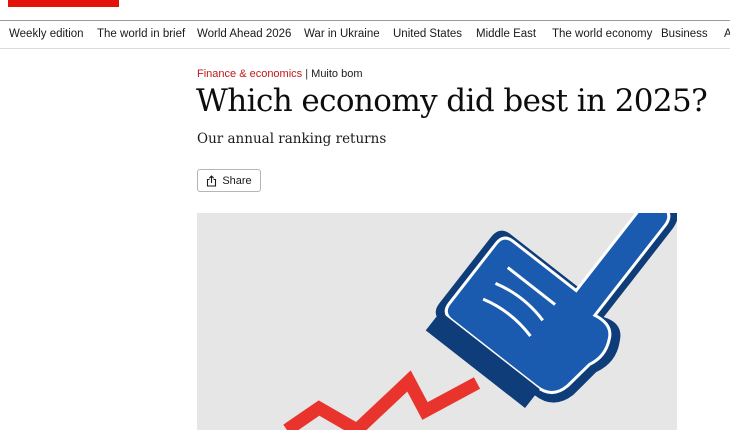  I want to click on share-button: Share, so click(229, 180).